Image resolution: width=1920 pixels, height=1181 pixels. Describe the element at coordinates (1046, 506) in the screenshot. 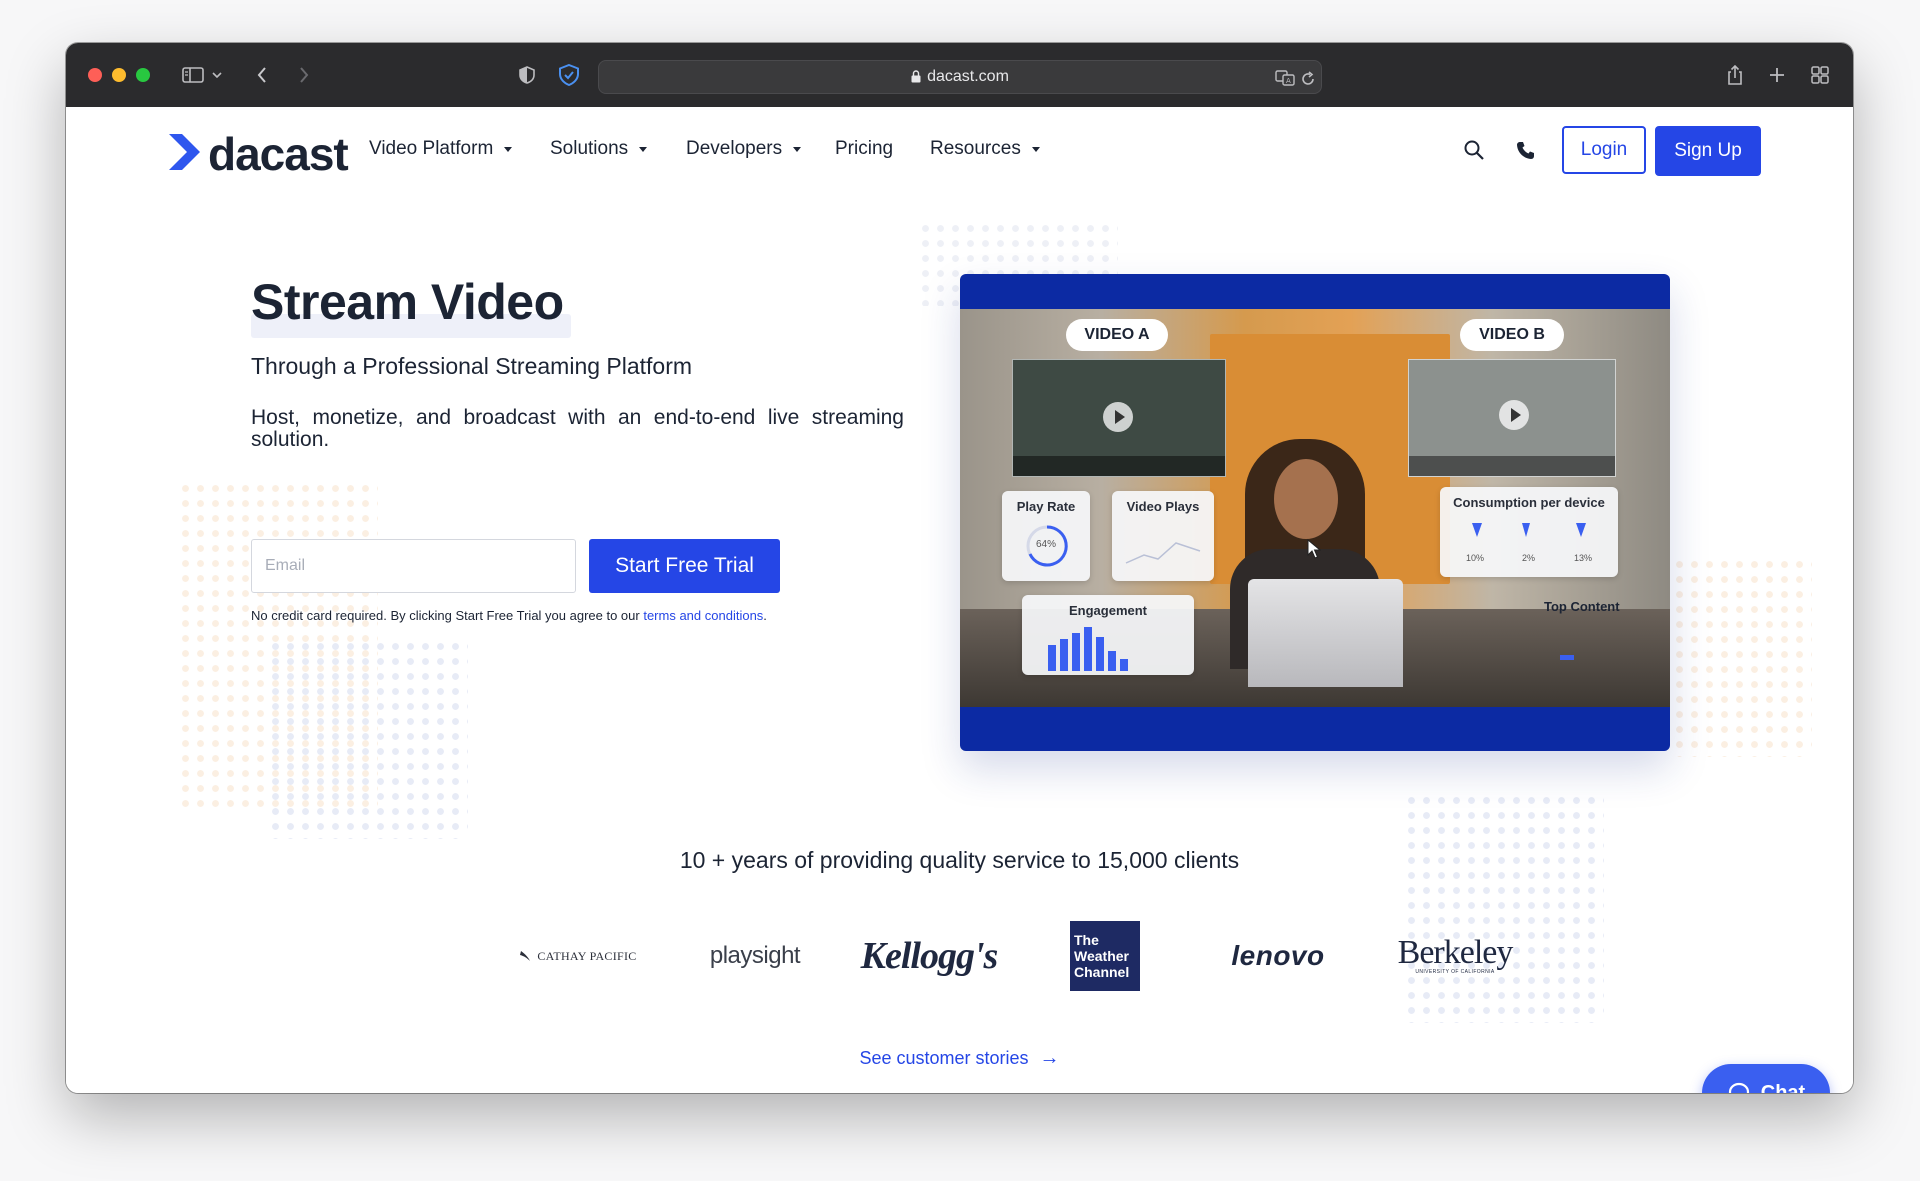

I see `play-rate-label: Play Rate` at that location.